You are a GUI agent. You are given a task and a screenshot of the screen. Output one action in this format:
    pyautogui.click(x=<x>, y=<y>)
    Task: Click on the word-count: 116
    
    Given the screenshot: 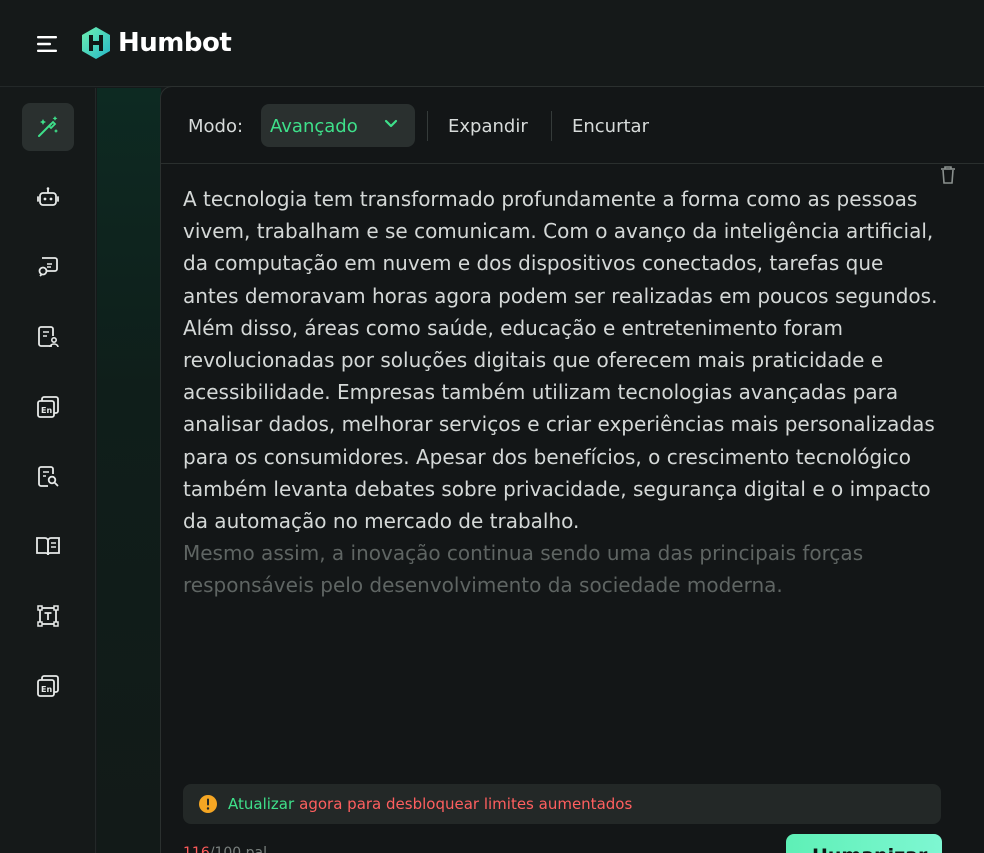 What is the action you would take?
    pyautogui.click(x=196, y=849)
    